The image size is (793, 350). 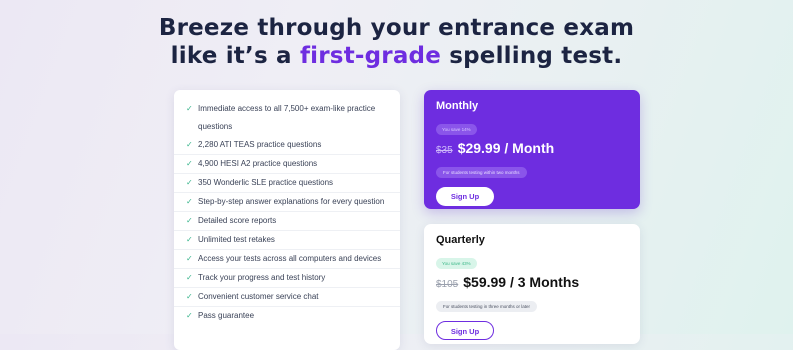 I want to click on old-price: $35, so click(x=444, y=150).